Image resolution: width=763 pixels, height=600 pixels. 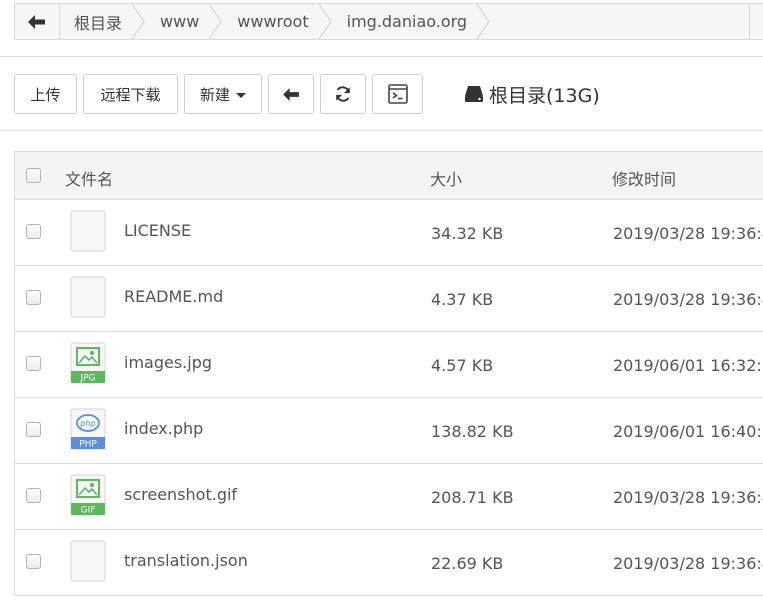 I want to click on remote-download-button-label: 远程下载, so click(x=130, y=94).